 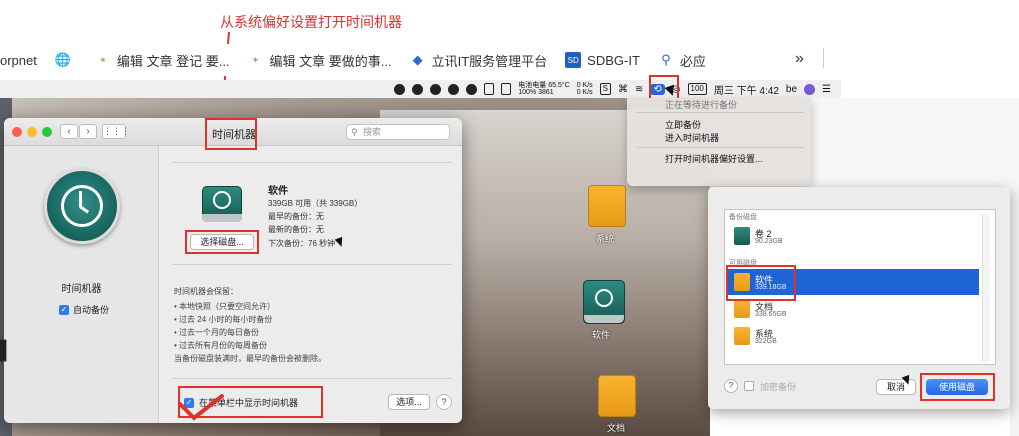 I want to click on siri-icon, so click(x=810, y=89).